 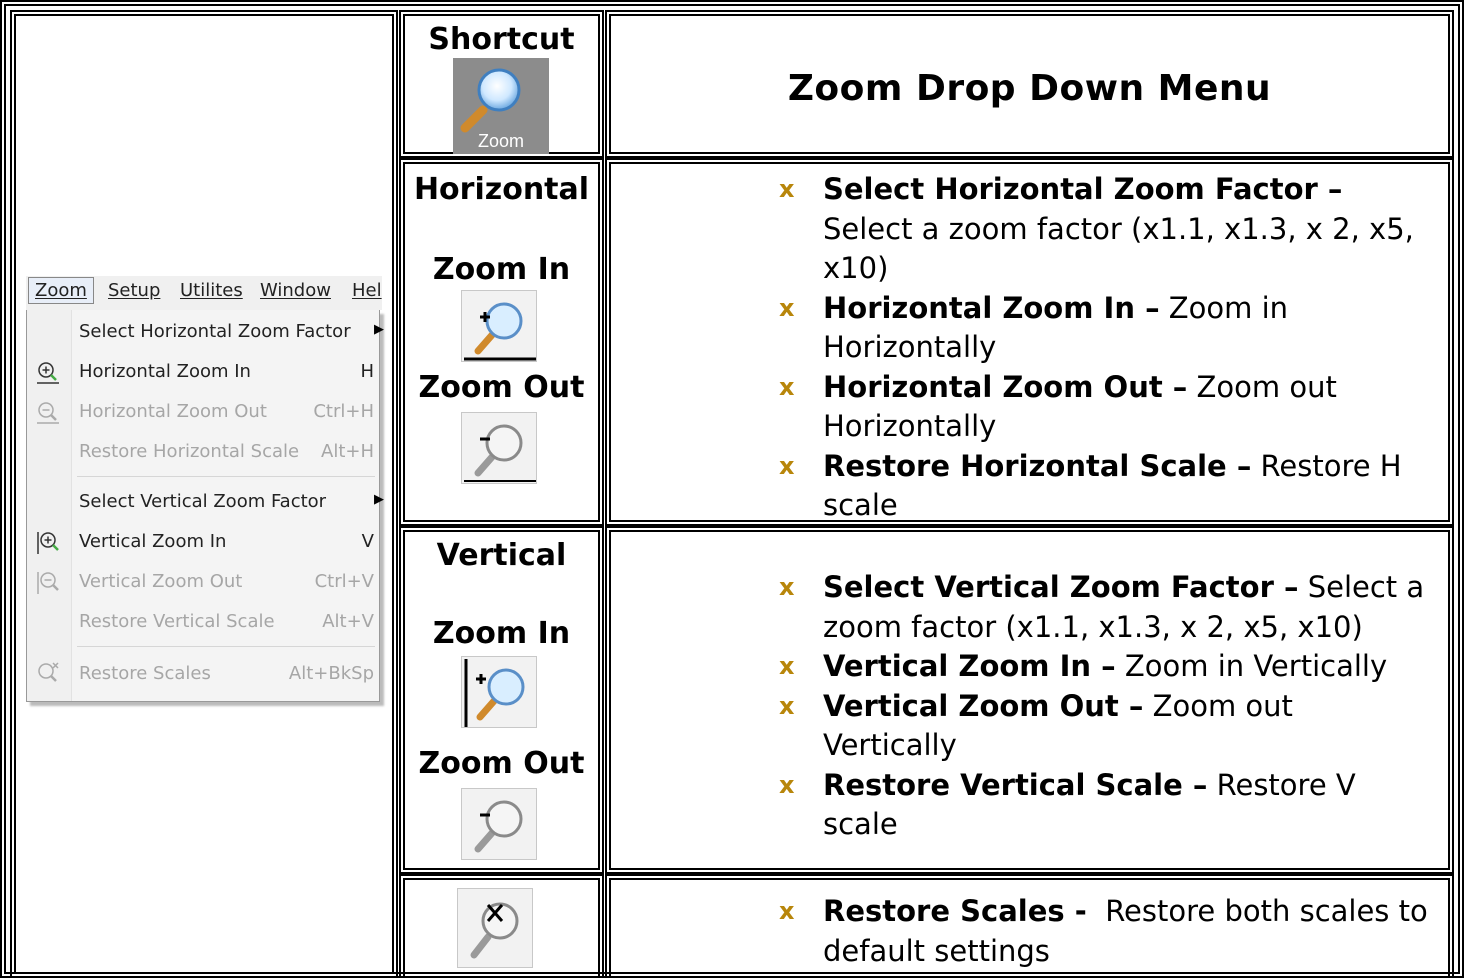 I want to click on menu-item-select-vertical-zoom-factor: Select Vertical Zoom Factor ▶, so click(x=231, y=503).